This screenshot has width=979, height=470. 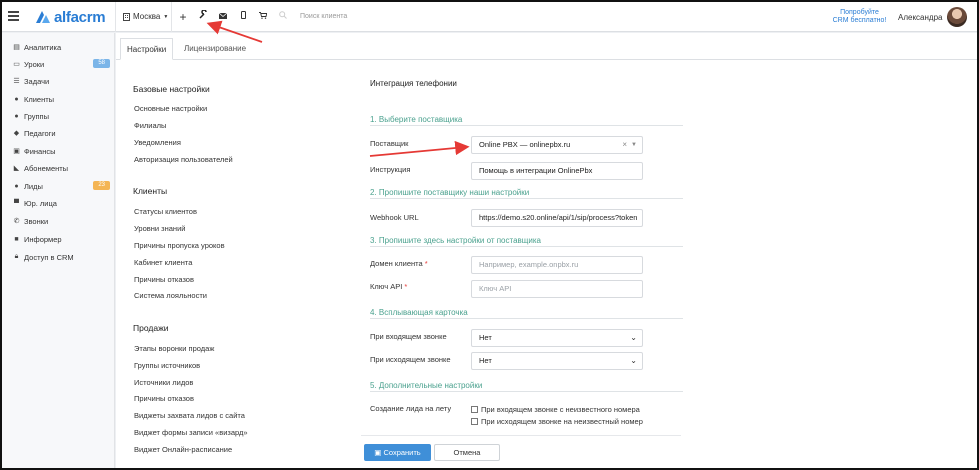 I want to click on provider-select: Online PBX — onlinepbx.ru × ▼, so click(x=557, y=145).